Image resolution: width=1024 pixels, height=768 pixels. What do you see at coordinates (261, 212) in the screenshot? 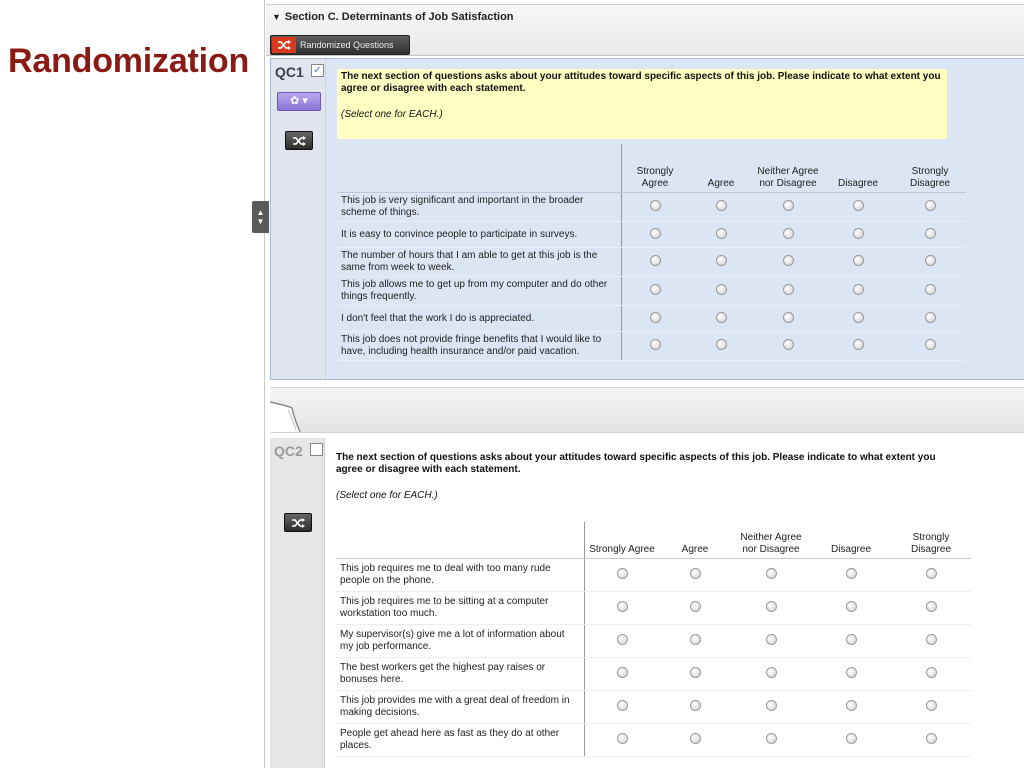
I see `move-up-icon: ▲` at bounding box center [261, 212].